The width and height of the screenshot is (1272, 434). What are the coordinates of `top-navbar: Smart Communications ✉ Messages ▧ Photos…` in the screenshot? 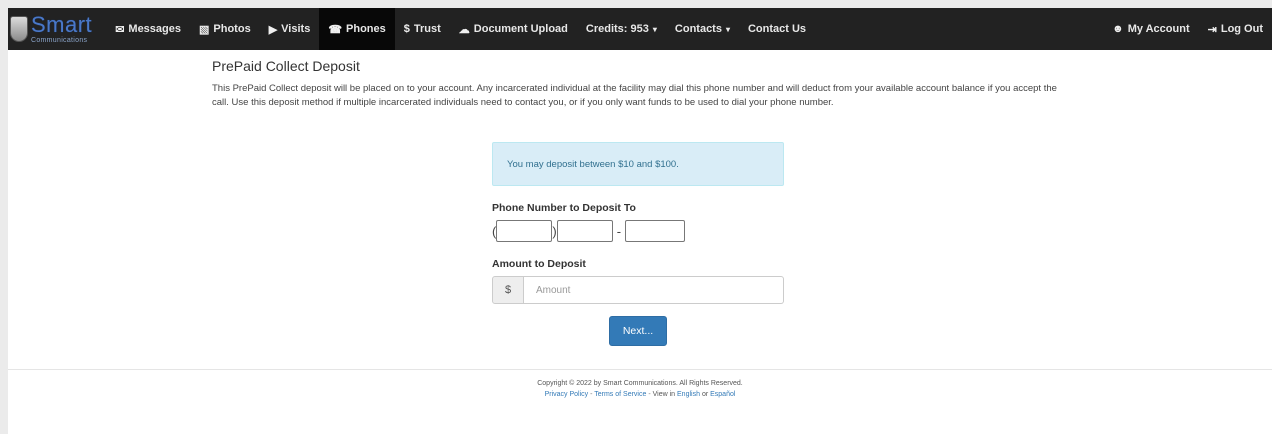 It's located at (640, 29).